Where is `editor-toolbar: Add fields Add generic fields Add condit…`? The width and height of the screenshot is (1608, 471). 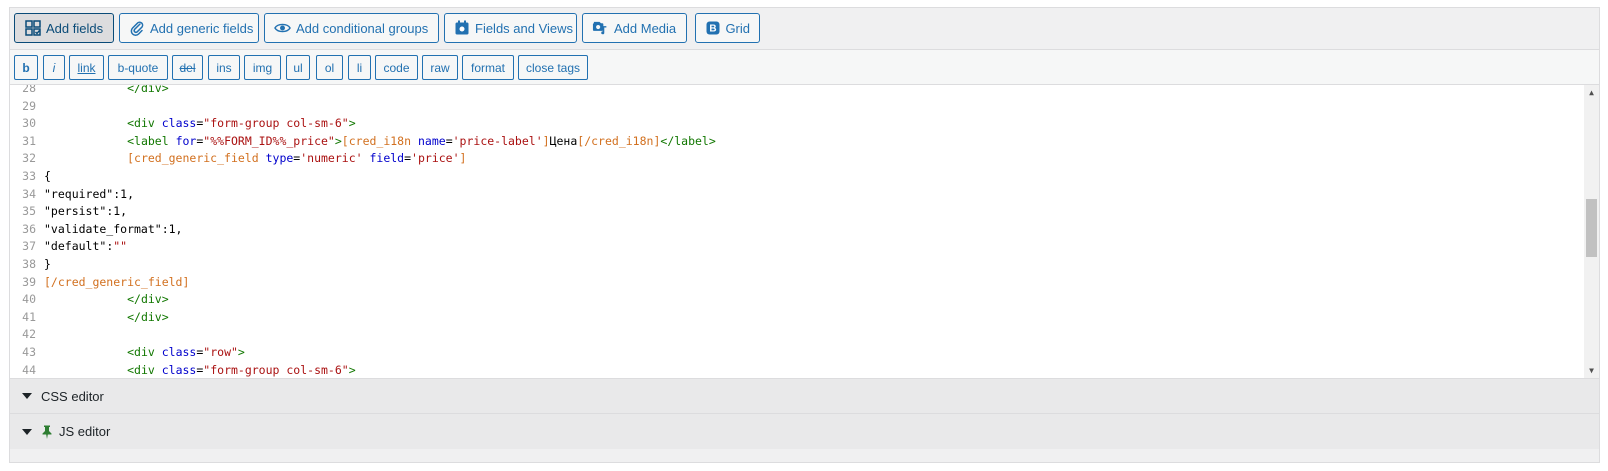 editor-toolbar: Add fields Add generic fields Add condit… is located at coordinates (804, 29).